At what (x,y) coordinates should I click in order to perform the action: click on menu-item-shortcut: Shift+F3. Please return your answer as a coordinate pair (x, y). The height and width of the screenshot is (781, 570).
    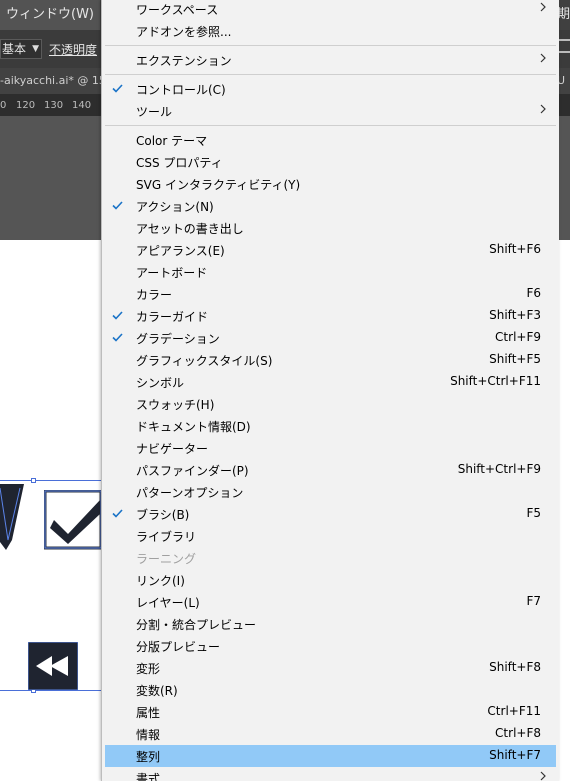
    Looking at the image, I should click on (515, 315).